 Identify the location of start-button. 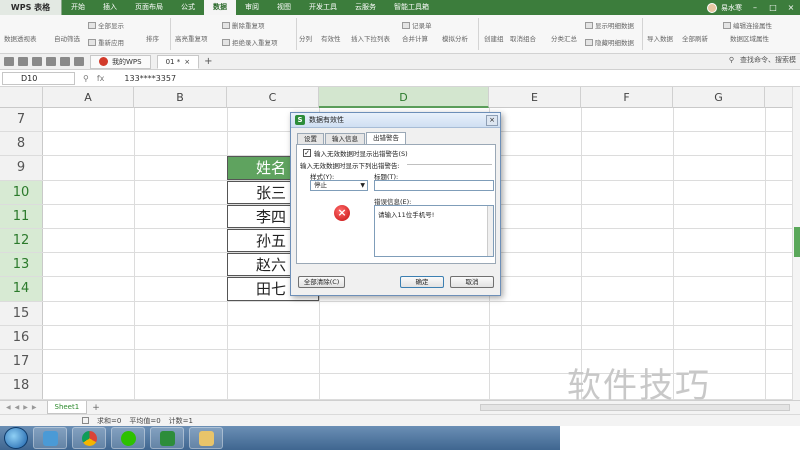
(16, 438).